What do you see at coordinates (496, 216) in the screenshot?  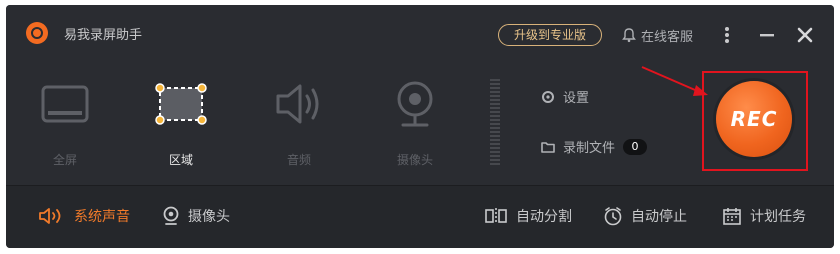 I see `split-icon` at bounding box center [496, 216].